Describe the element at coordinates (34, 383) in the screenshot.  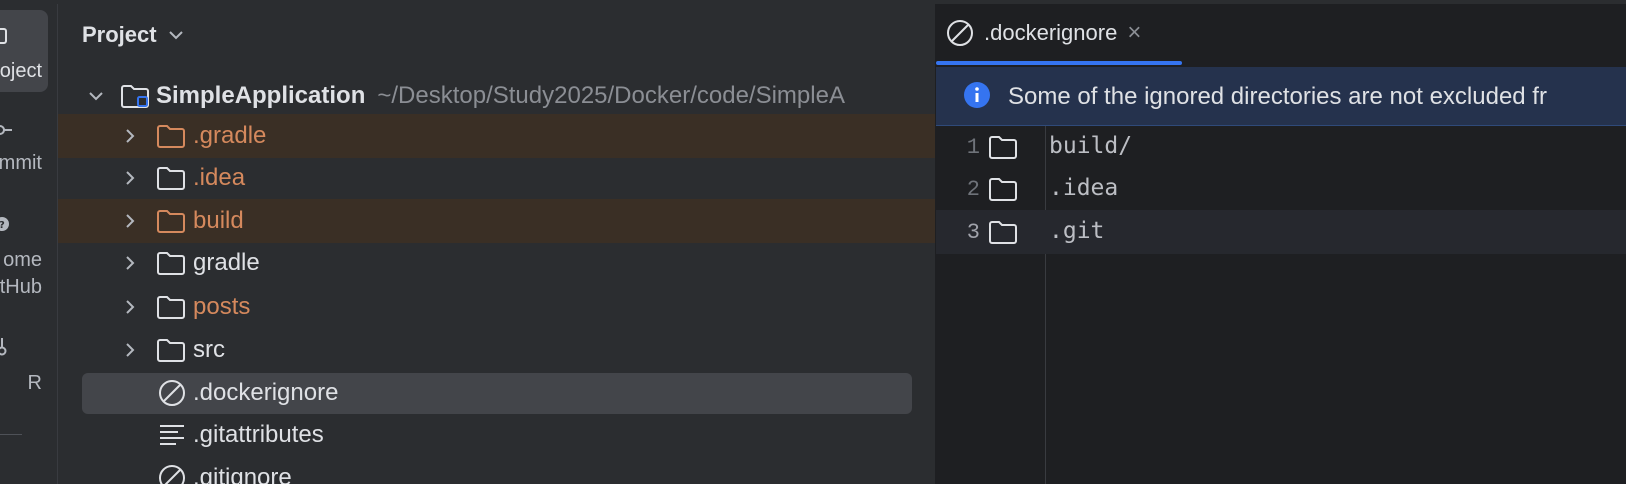
I see `tool-pull-requests-label: R` at that location.